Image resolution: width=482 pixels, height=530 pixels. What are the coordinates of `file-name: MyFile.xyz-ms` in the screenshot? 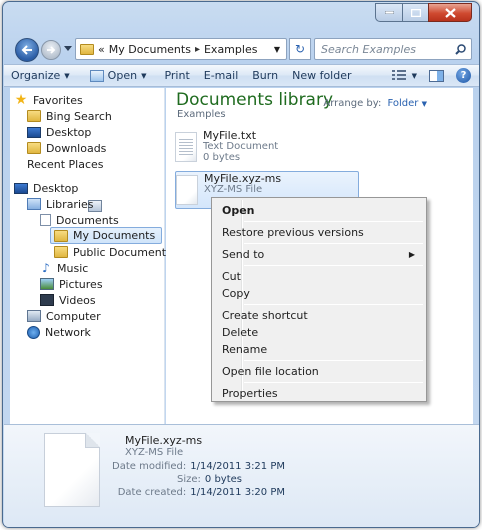 It's located at (243, 178).